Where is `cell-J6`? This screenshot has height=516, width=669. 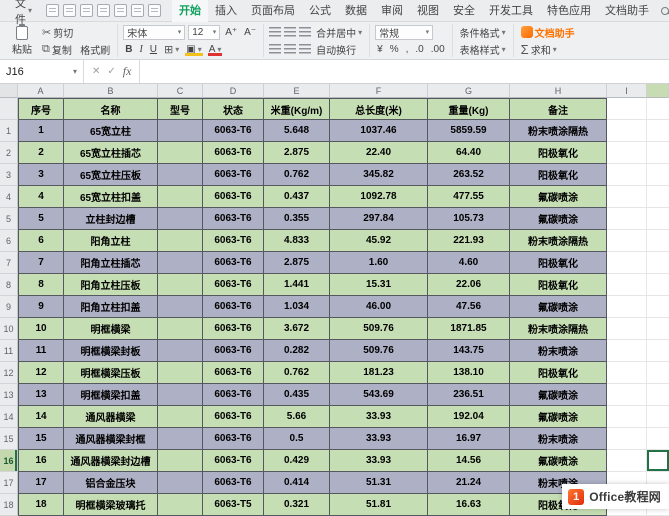
cell-J6 is located at coordinates (658, 241).